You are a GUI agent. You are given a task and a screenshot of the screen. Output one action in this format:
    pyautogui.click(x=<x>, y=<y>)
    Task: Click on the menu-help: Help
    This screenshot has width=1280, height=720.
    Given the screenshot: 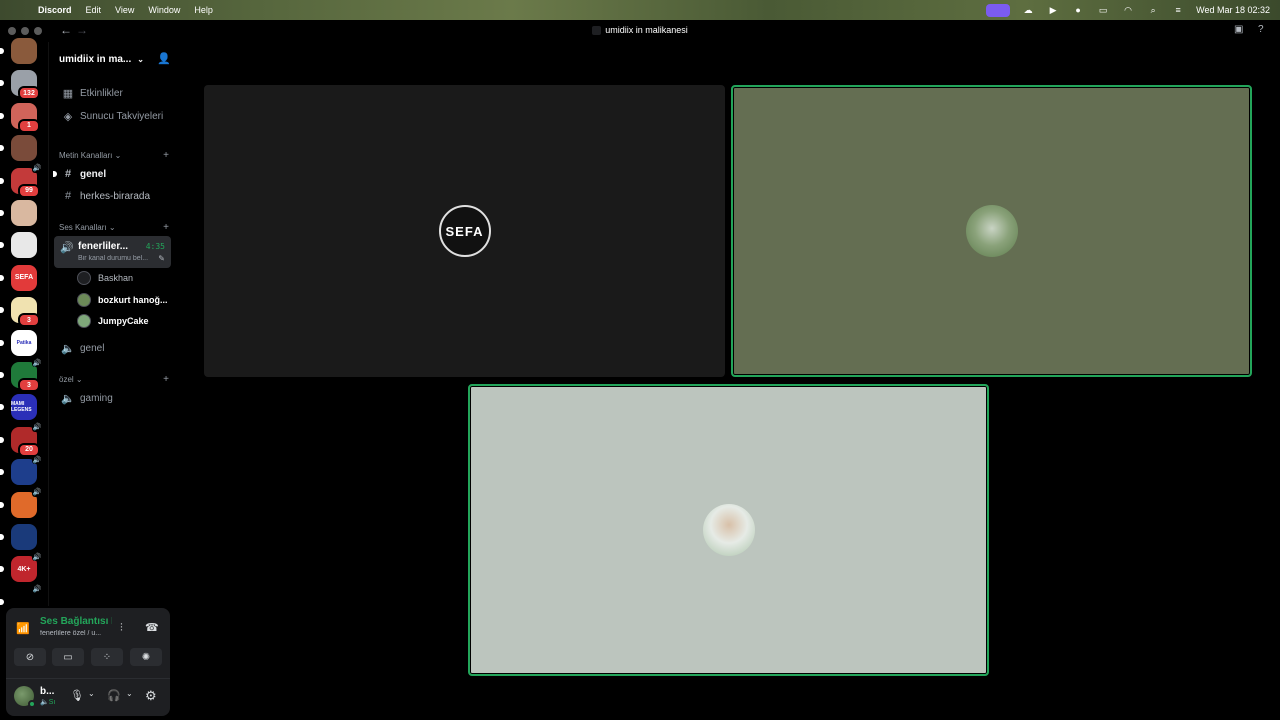 What is the action you would take?
    pyautogui.click(x=203, y=10)
    